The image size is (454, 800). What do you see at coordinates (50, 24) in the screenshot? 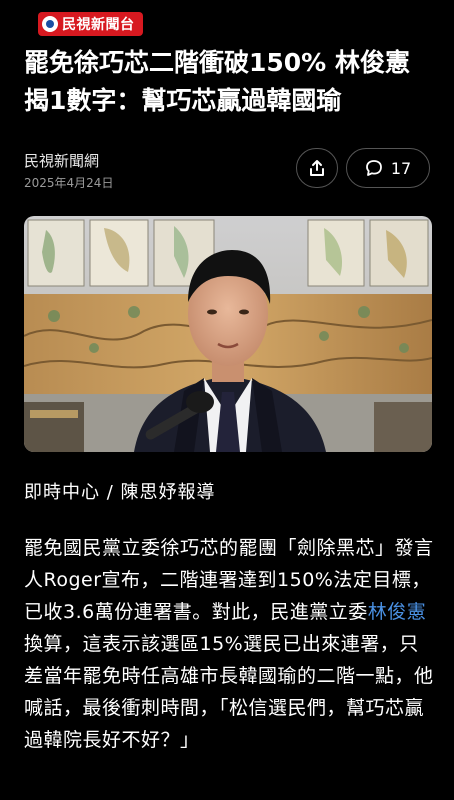
I see `brand-emblem-icon` at bounding box center [50, 24].